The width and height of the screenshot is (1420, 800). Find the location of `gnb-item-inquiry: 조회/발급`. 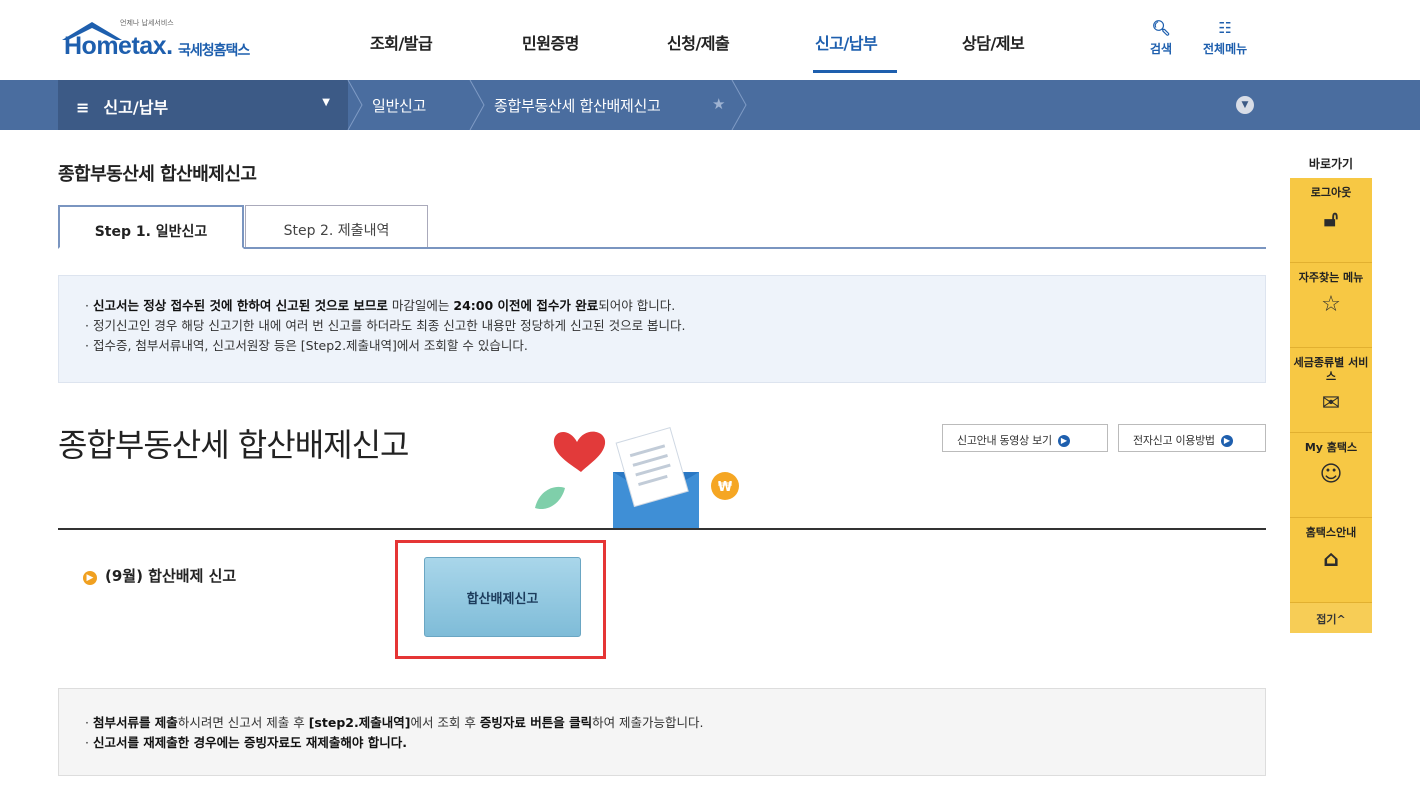

gnb-item-inquiry: 조회/발급 is located at coordinates (401, 42).